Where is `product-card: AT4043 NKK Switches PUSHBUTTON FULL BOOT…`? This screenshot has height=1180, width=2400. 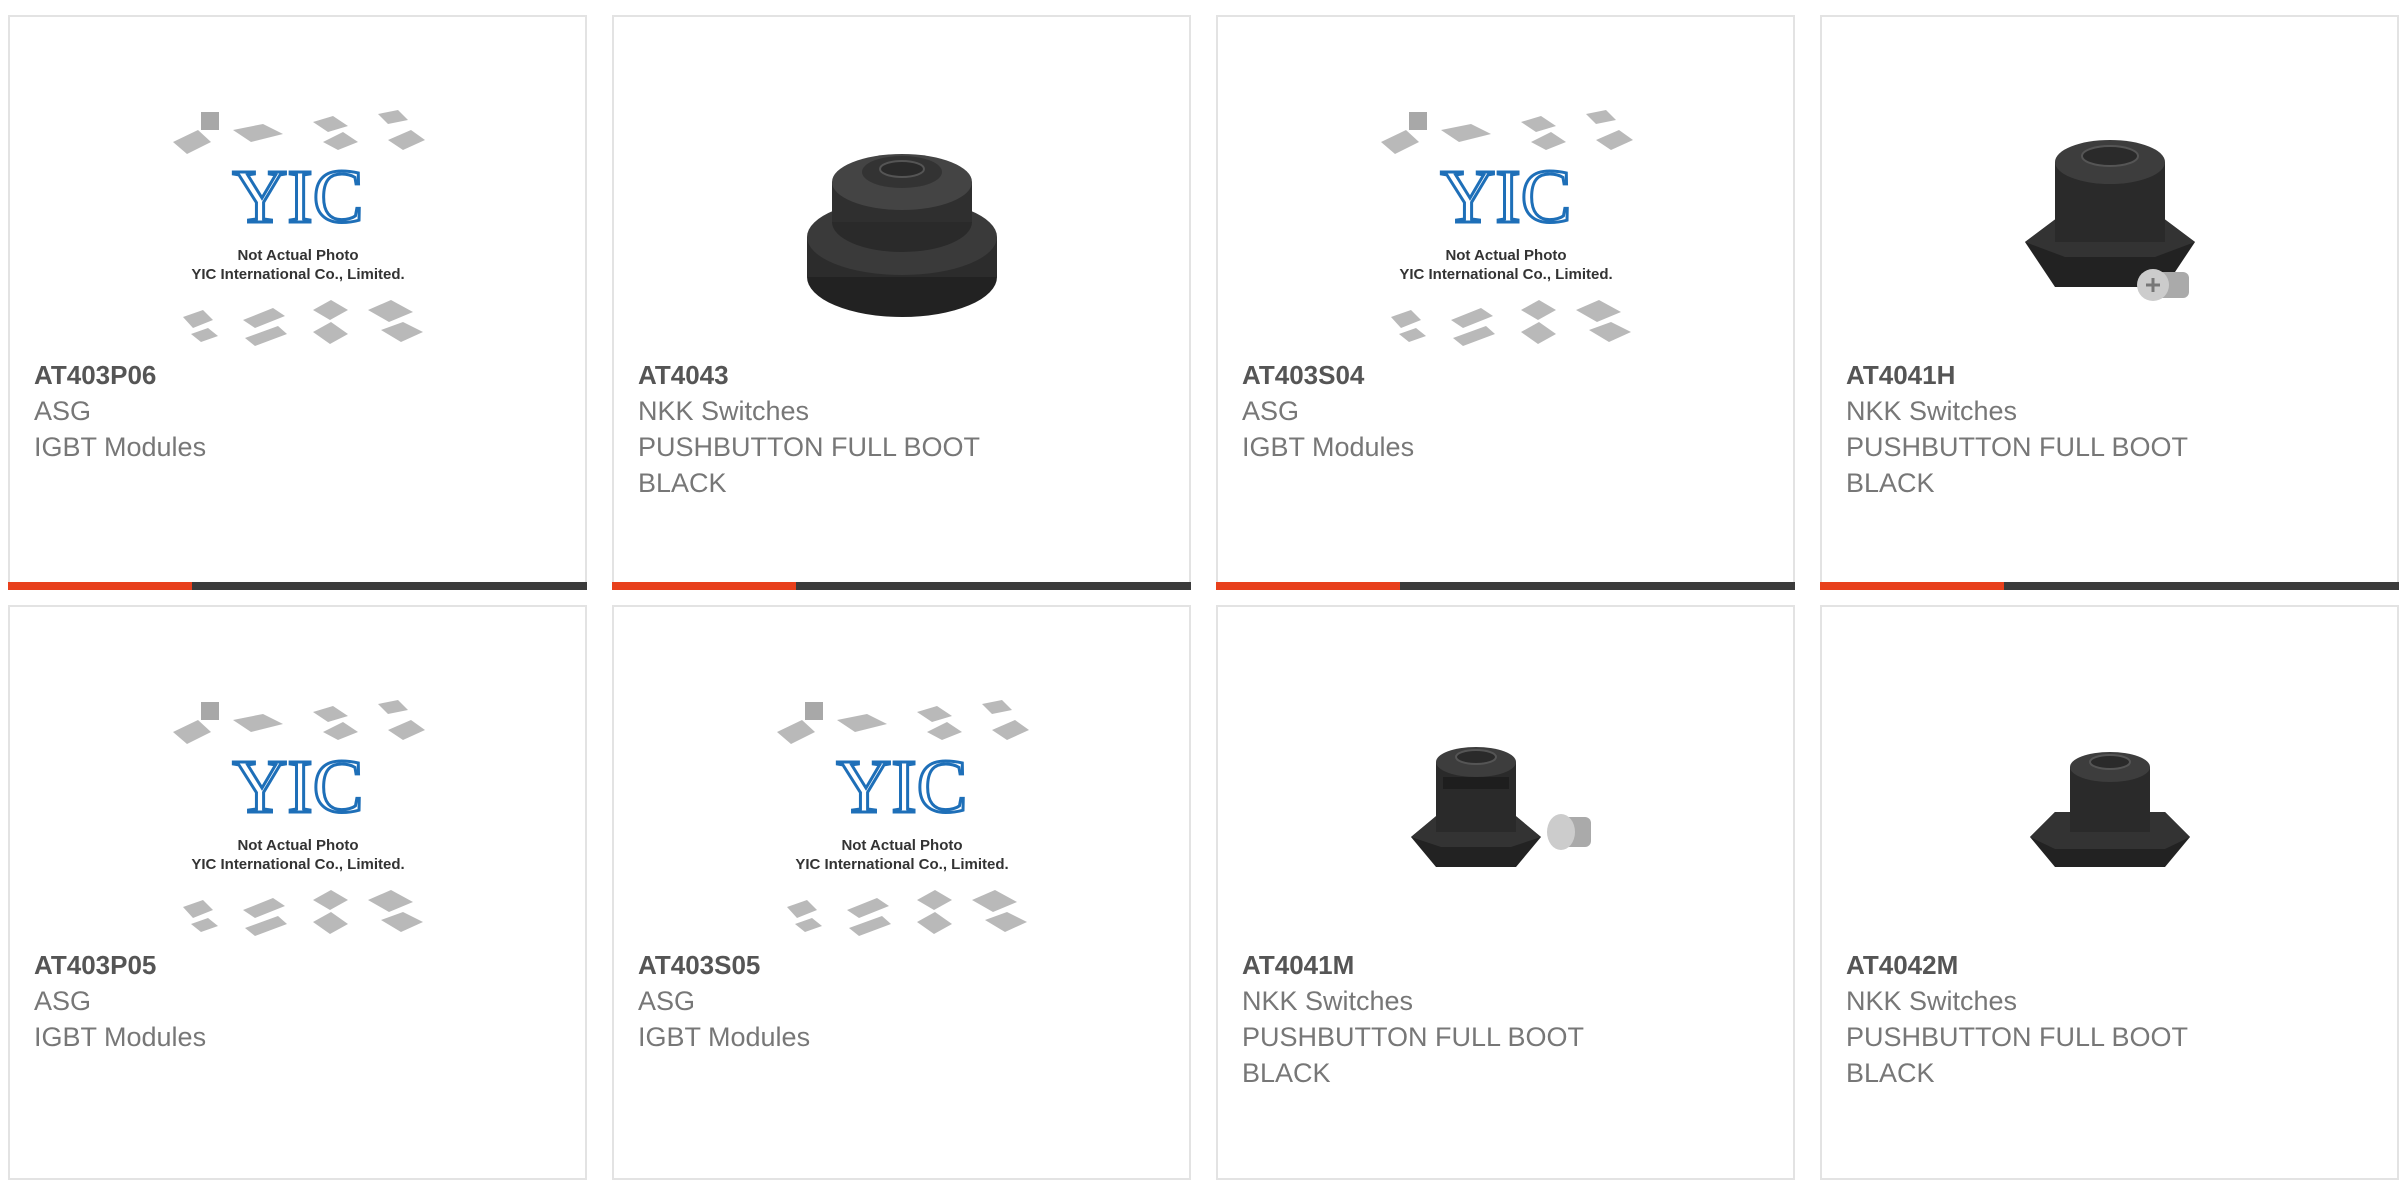 product-card: AT4043 NKK Switches PUSHBUTTON FULL BOOT… is located at coordinates (901, 302).